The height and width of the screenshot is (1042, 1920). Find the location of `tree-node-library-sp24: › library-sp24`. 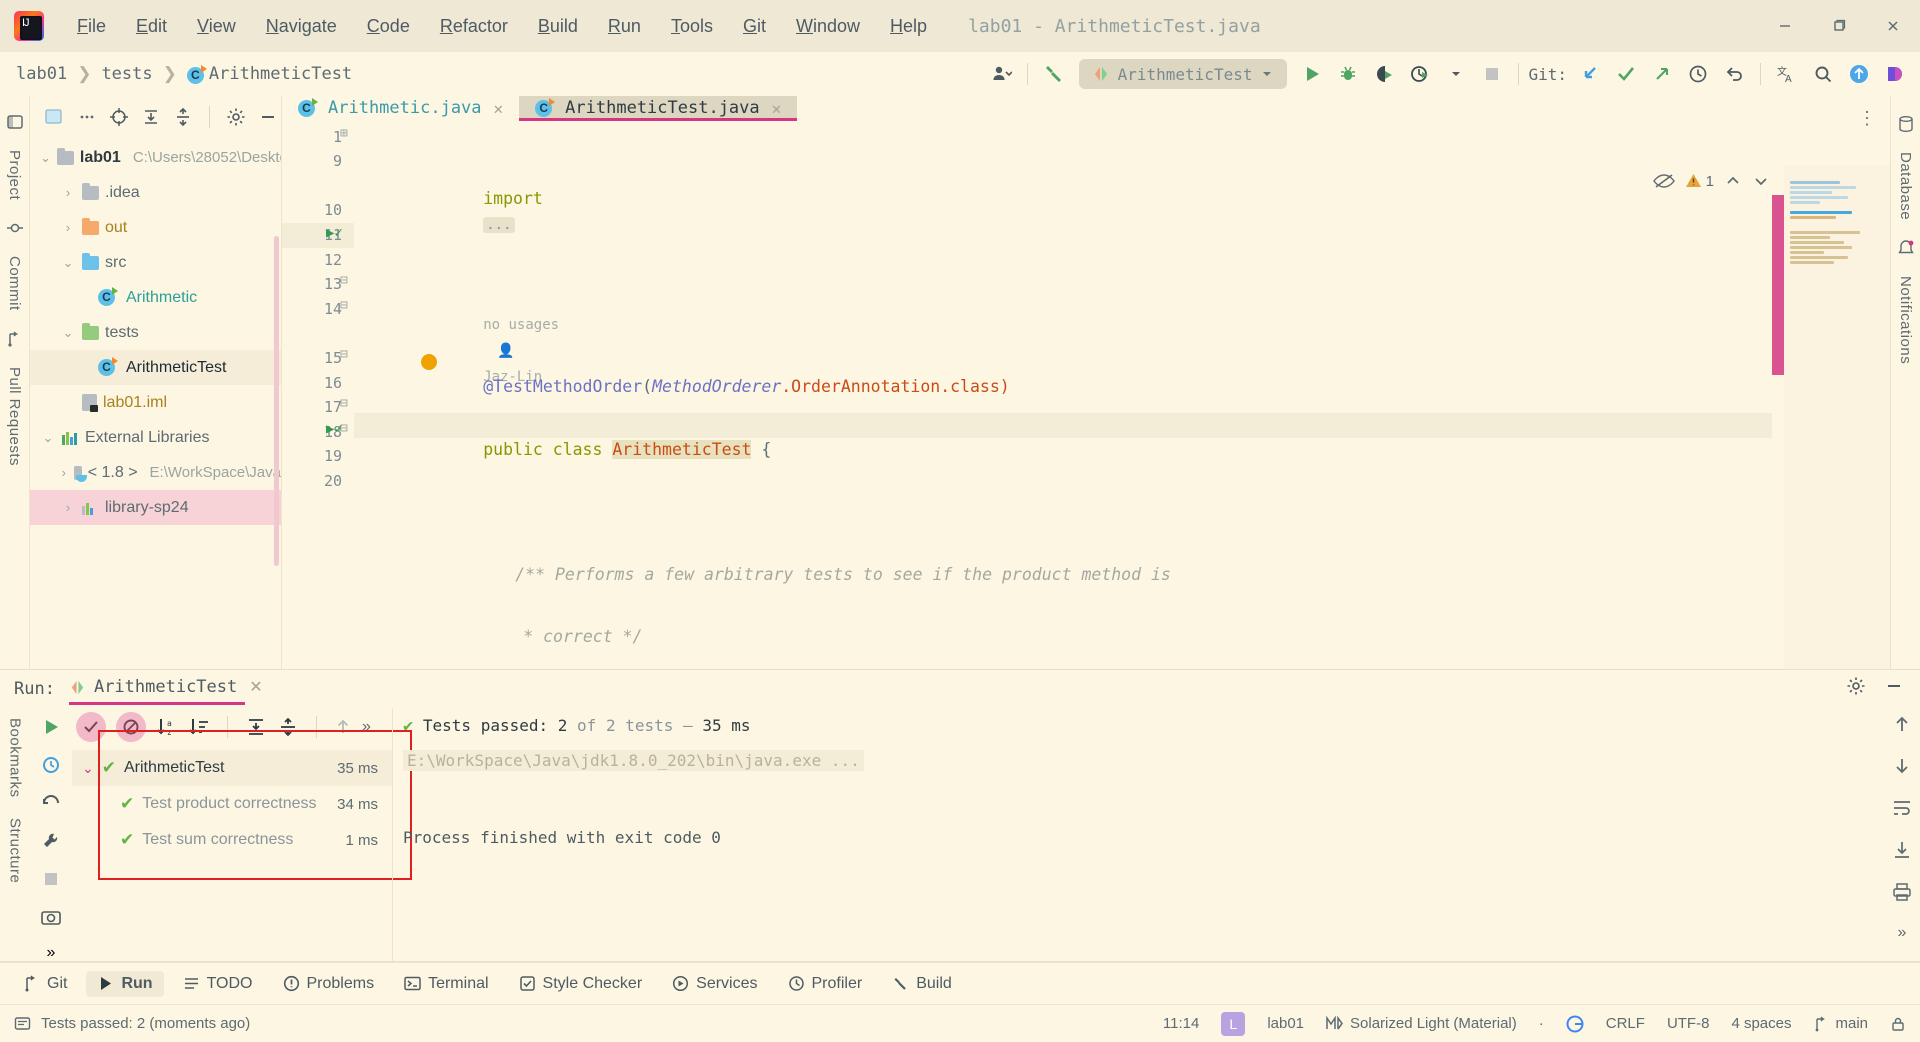

tree-node-library-sp24: › library-sp24 is located at coordinates (155, 507).